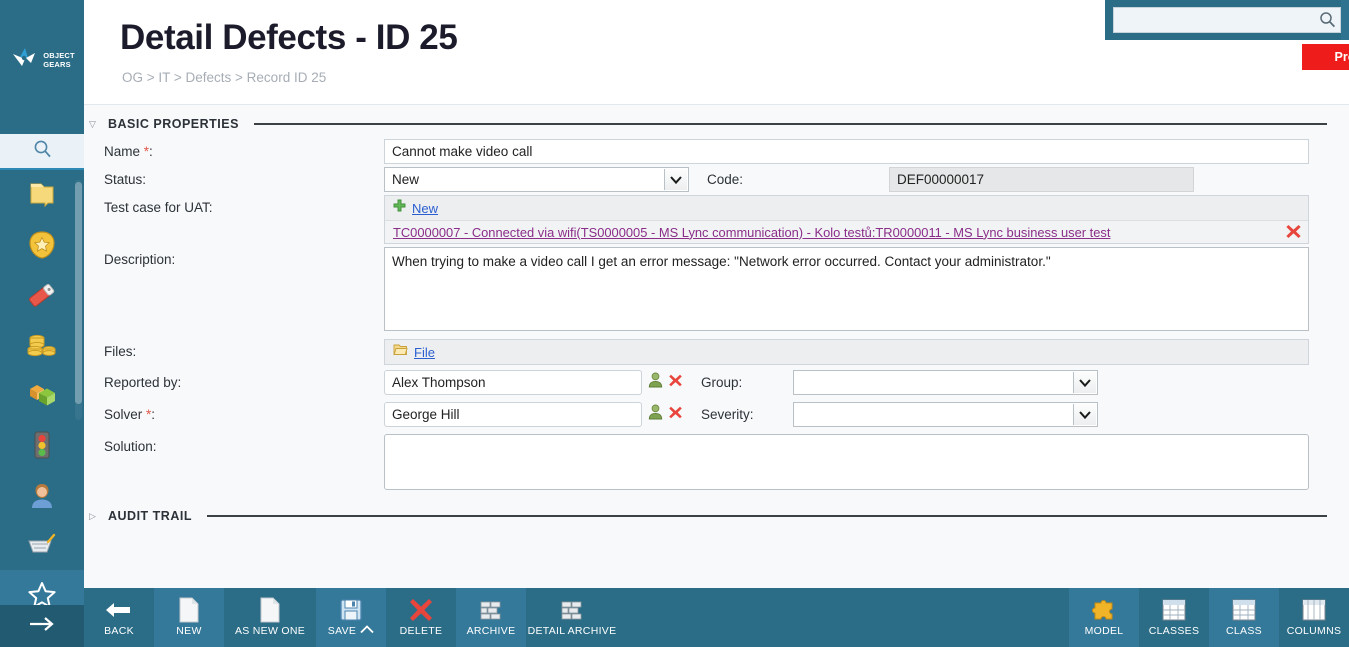 The width and height of the screenshot is (1349, 647). I want to click on section-title: AUDIT TRAIL, so click(150, 516).